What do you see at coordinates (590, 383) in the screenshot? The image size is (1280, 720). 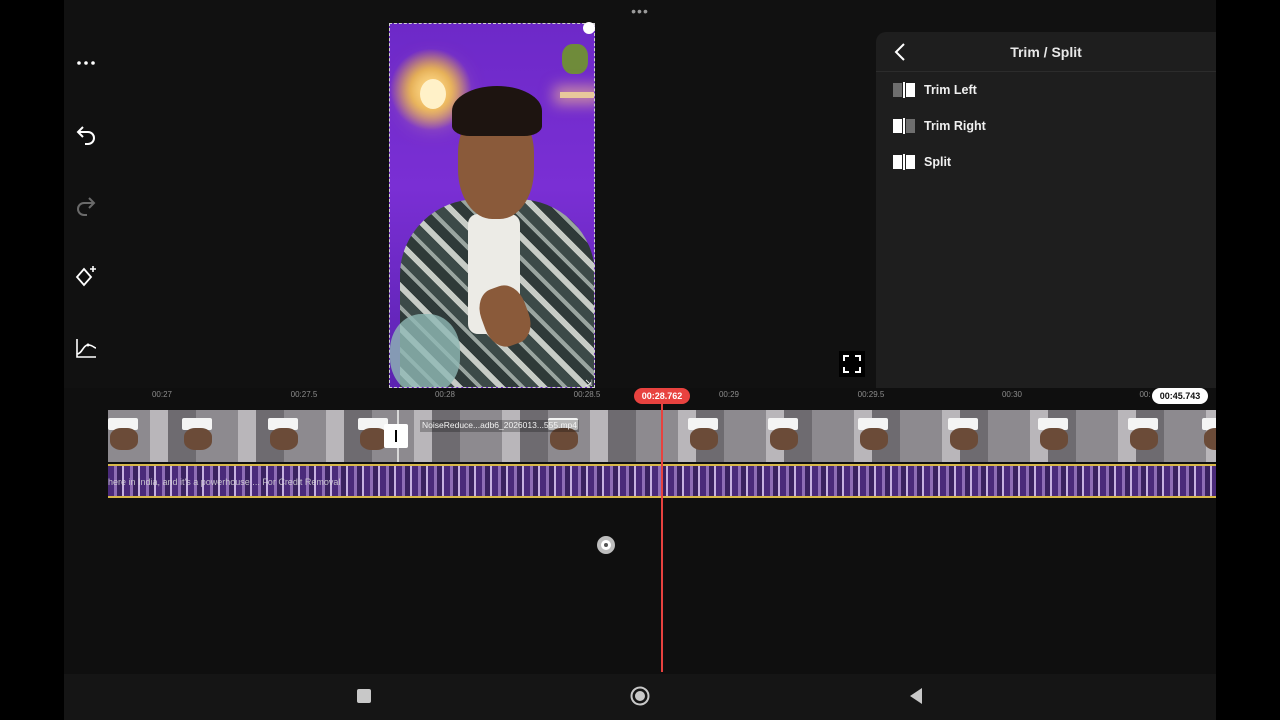 I see `resize-handle-bottom-right: ⇲` at bounding box center [590, 383].